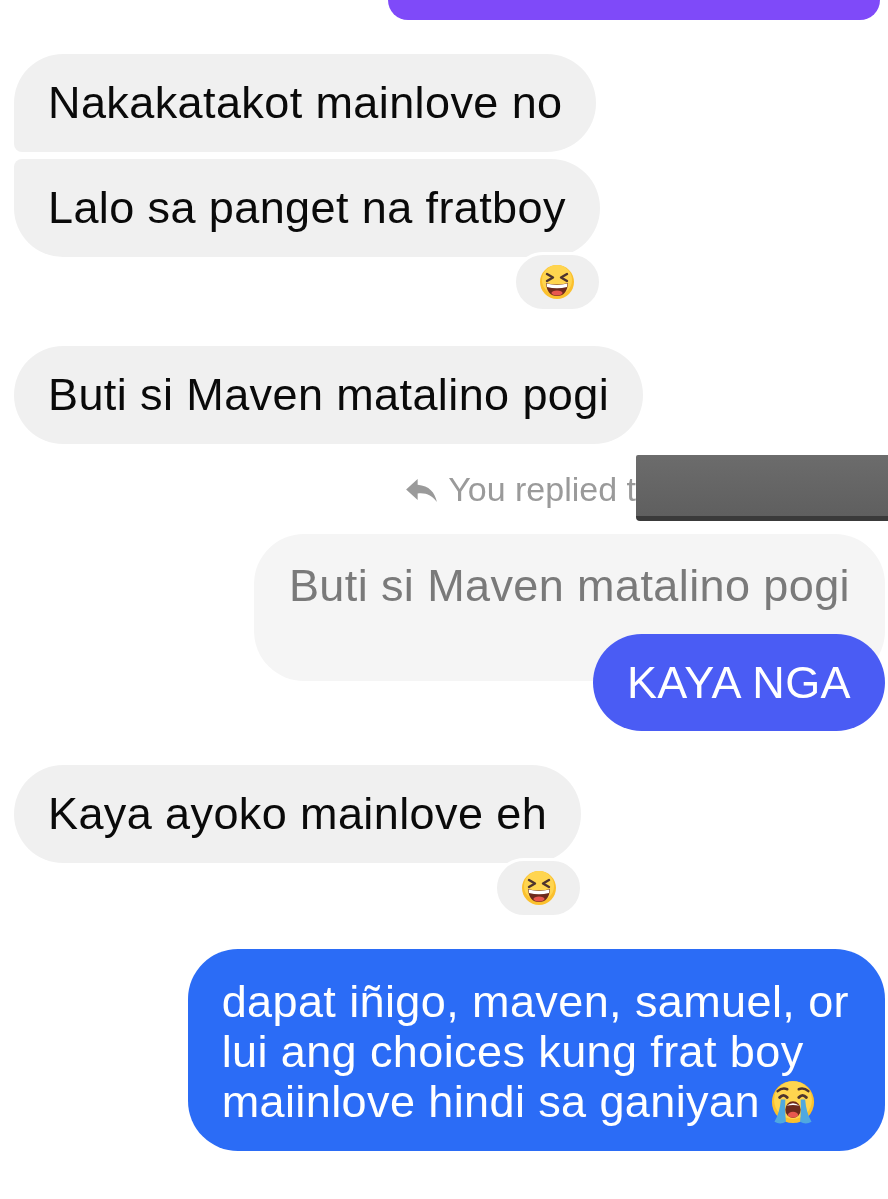  I want to click on reply-arrow-icon, so click(422, 490).